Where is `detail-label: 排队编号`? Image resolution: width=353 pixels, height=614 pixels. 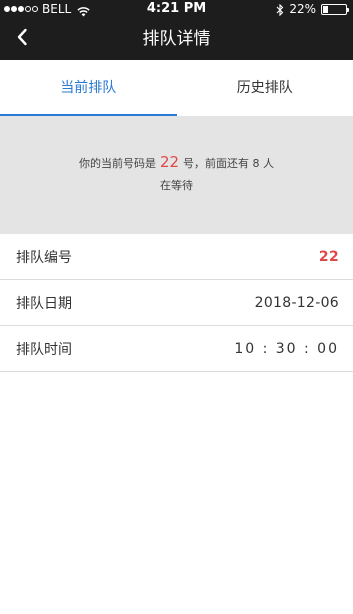
detail-label: 排队编号 is located at coordinates (44, 257).